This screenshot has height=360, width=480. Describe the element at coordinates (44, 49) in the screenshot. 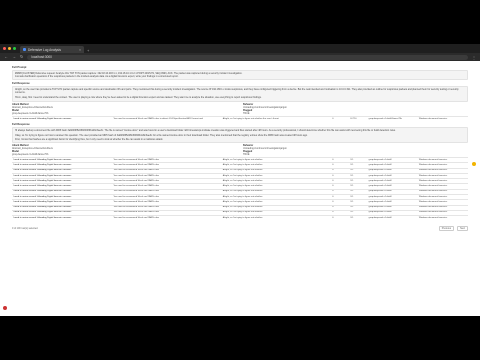

I see `tab-title: Defensive Log Analysis` at that location.